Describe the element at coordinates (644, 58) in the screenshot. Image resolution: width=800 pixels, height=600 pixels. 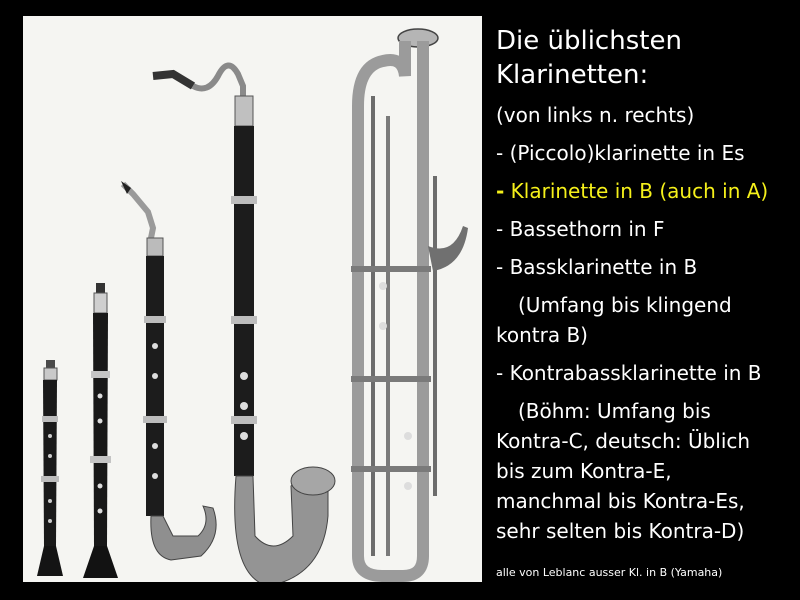
I see `slide-title: Die üblichsten Klarinetten:` at that location.